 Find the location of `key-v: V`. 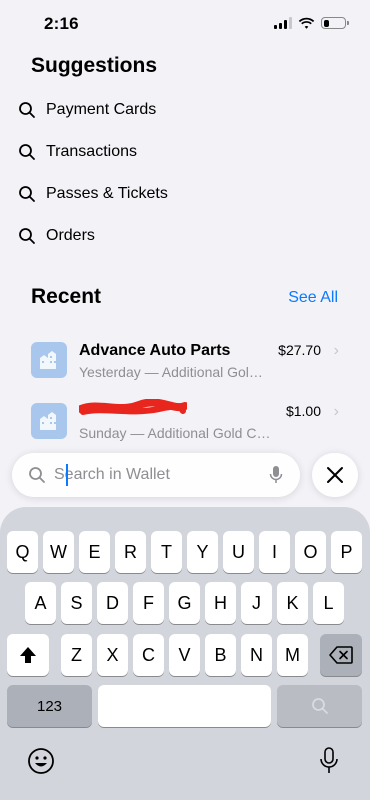

key-v: V is located at coordinates (184, 655).